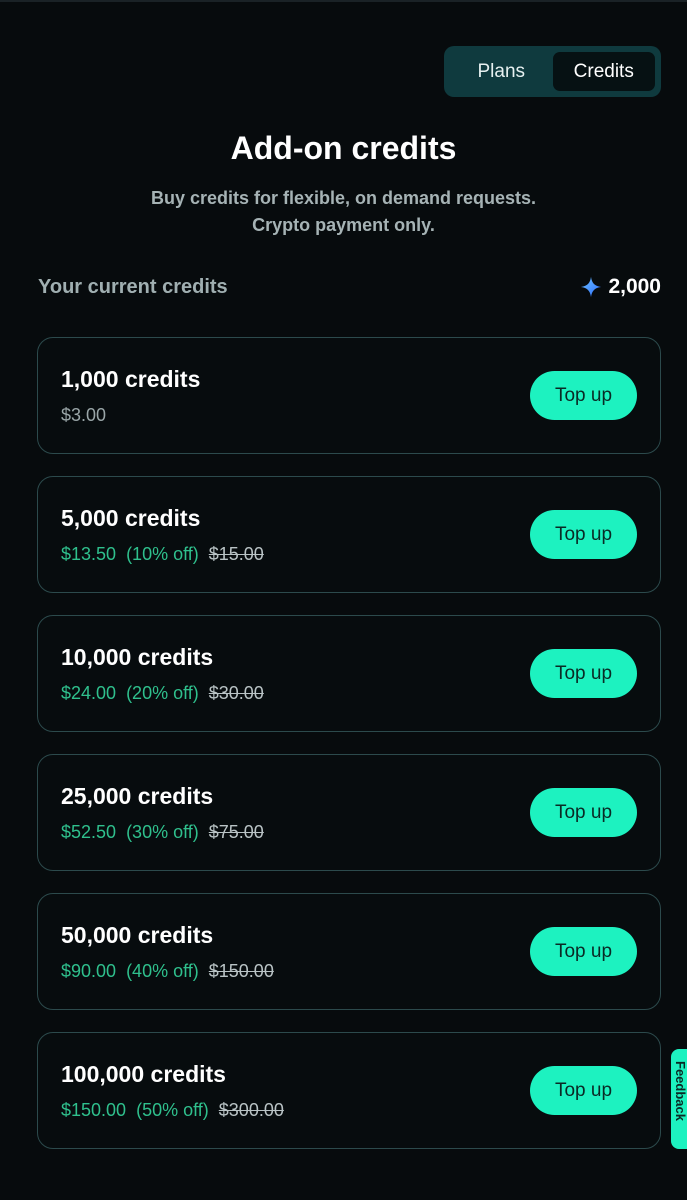 The height and width of the screenshot is (1200, 687). What do you see at coordinates (131, 379) in the screenshot?
I see `package-name: 1,000 credits` at bounding box center [131, 379].